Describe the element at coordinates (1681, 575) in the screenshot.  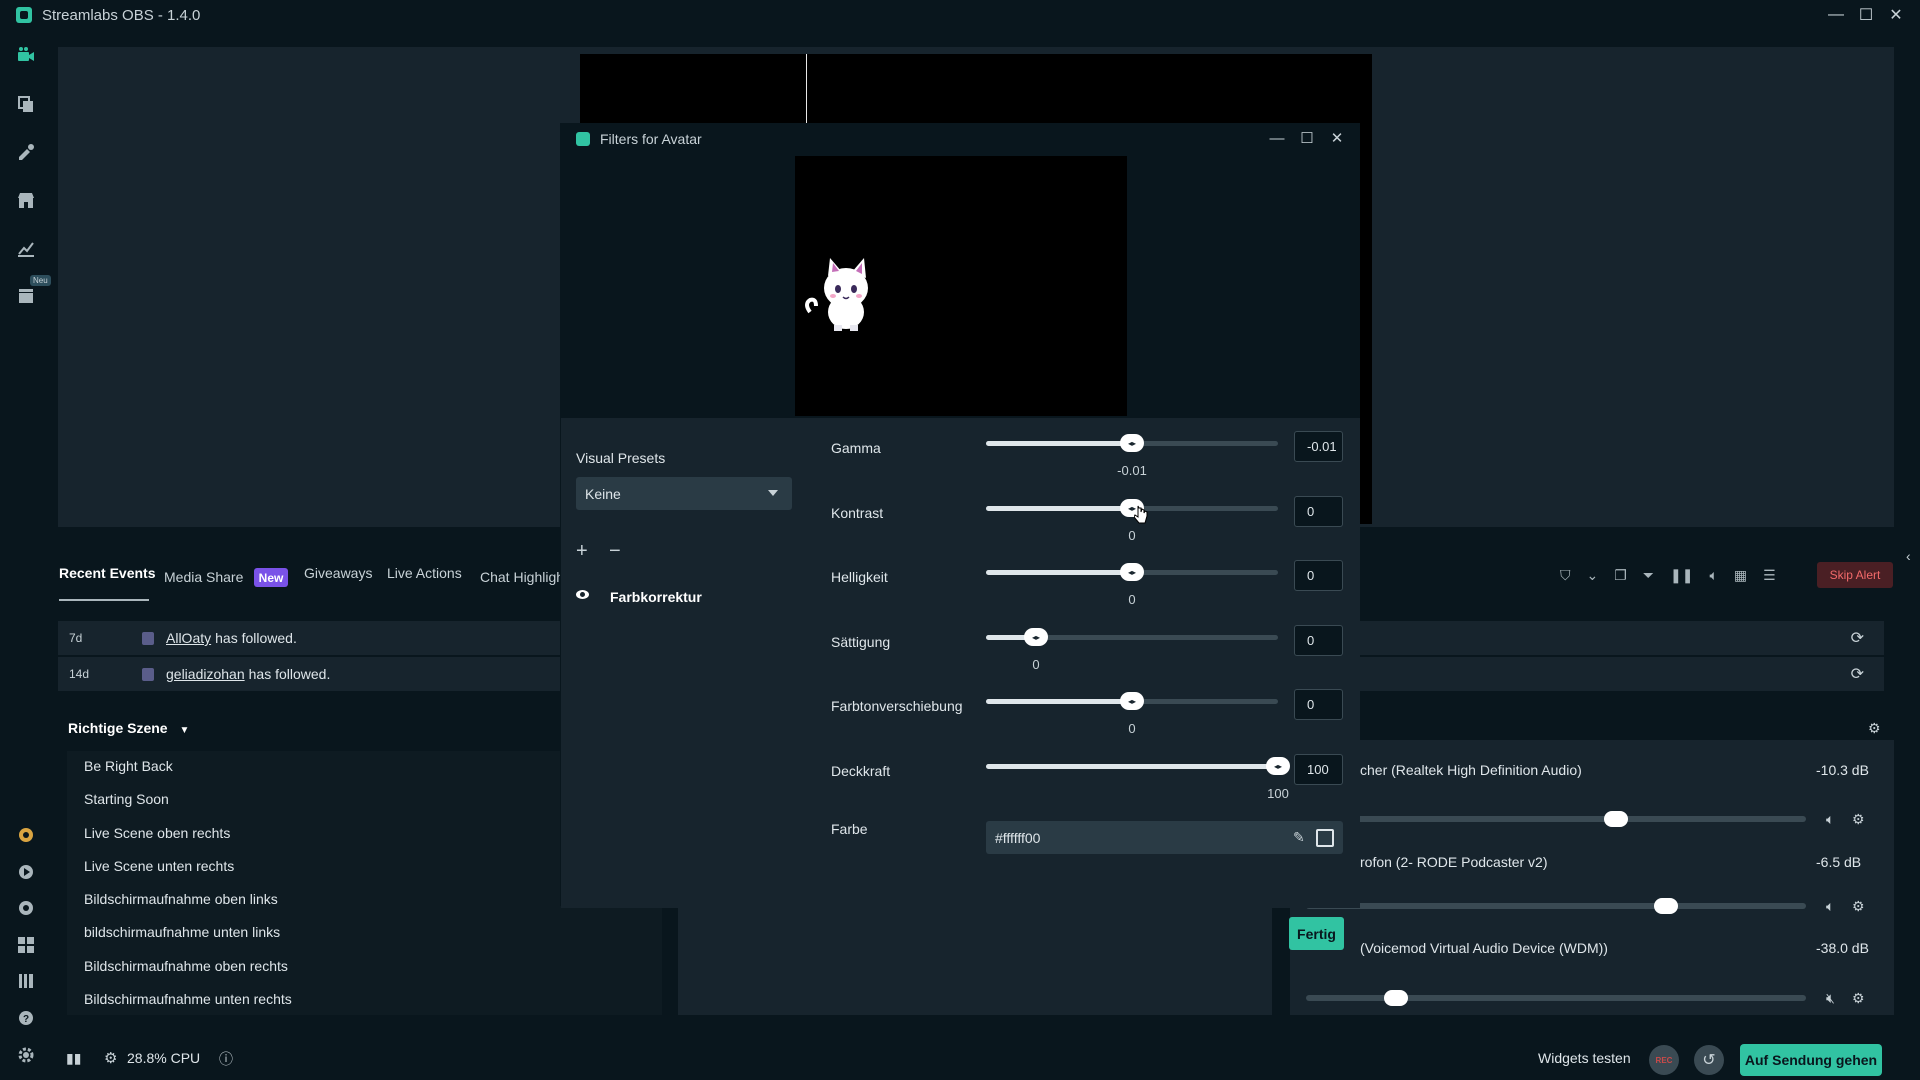
I see `pause-icon: ❚❚` at that location.